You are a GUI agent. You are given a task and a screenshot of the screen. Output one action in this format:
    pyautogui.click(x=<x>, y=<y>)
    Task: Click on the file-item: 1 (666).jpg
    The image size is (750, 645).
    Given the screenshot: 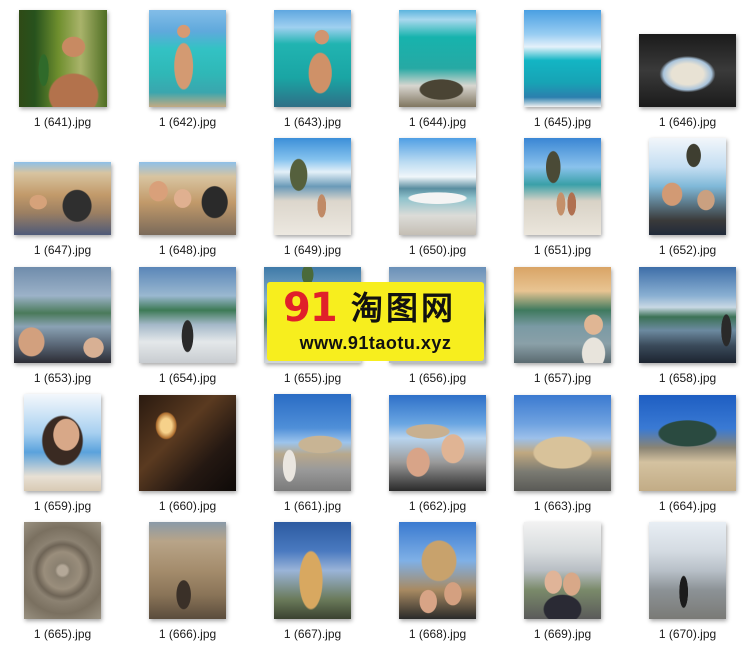 What is the action you would take?
    pyautogui.click(x=187, y=577)
    